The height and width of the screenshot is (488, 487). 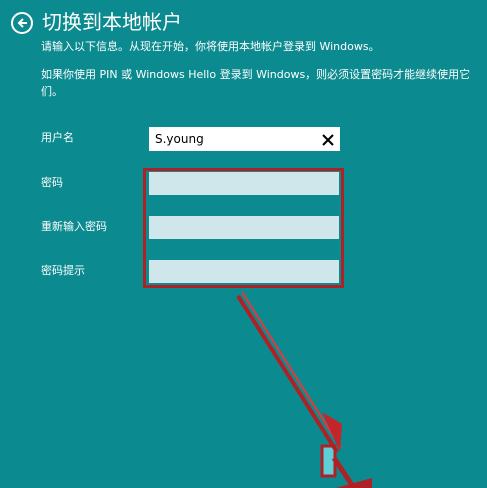 I want to click on password-label: 密码, so click(x=52, y=182).